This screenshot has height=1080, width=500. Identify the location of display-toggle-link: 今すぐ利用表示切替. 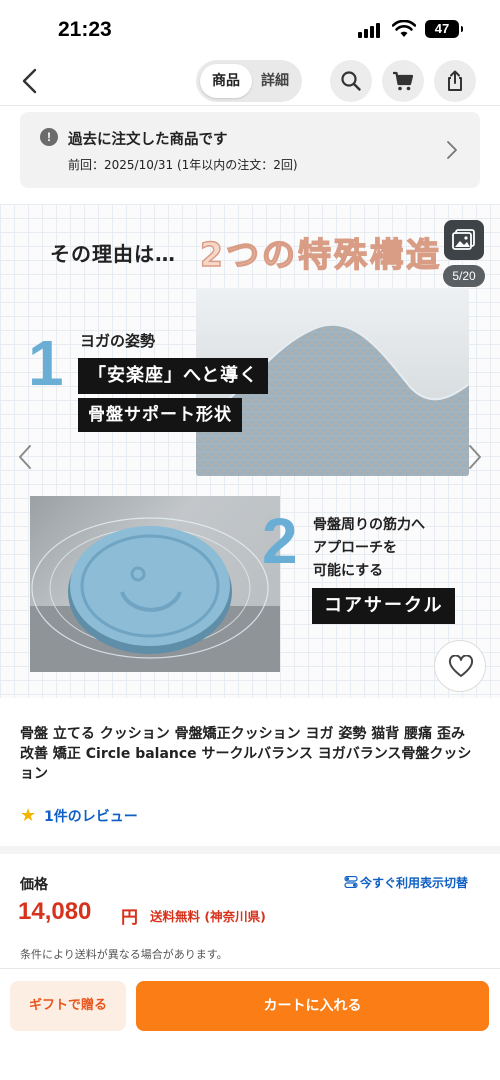
(406, 882).